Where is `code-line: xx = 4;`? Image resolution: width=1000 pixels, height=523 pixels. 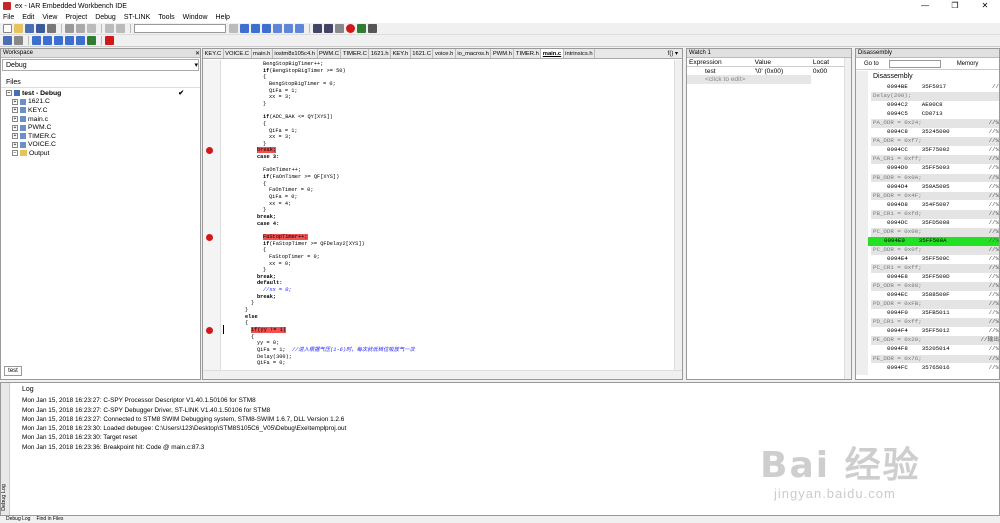 code-line: xx = 4; is located at coordinates (280, 204).